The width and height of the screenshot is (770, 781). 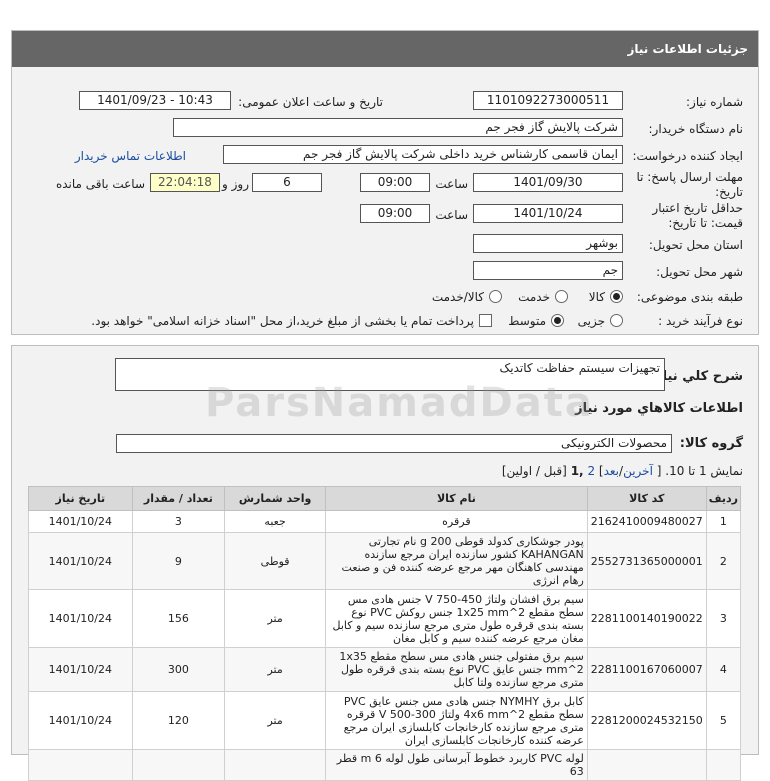 What do you see at coordinates (689, 297) in the screenshot?
I see `category-label: طبقه بندی موضوعی:` at bounding box center [689, 297].